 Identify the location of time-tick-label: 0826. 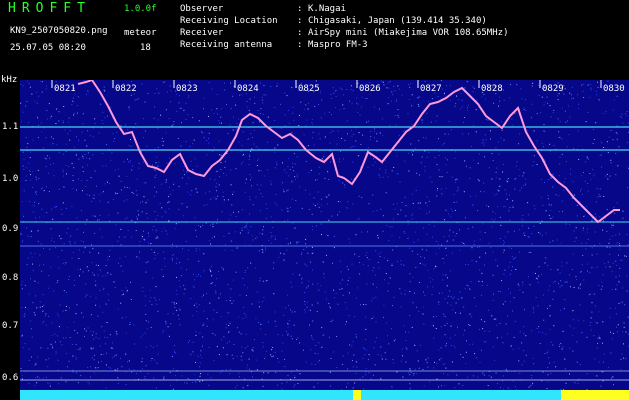
(370, 89).